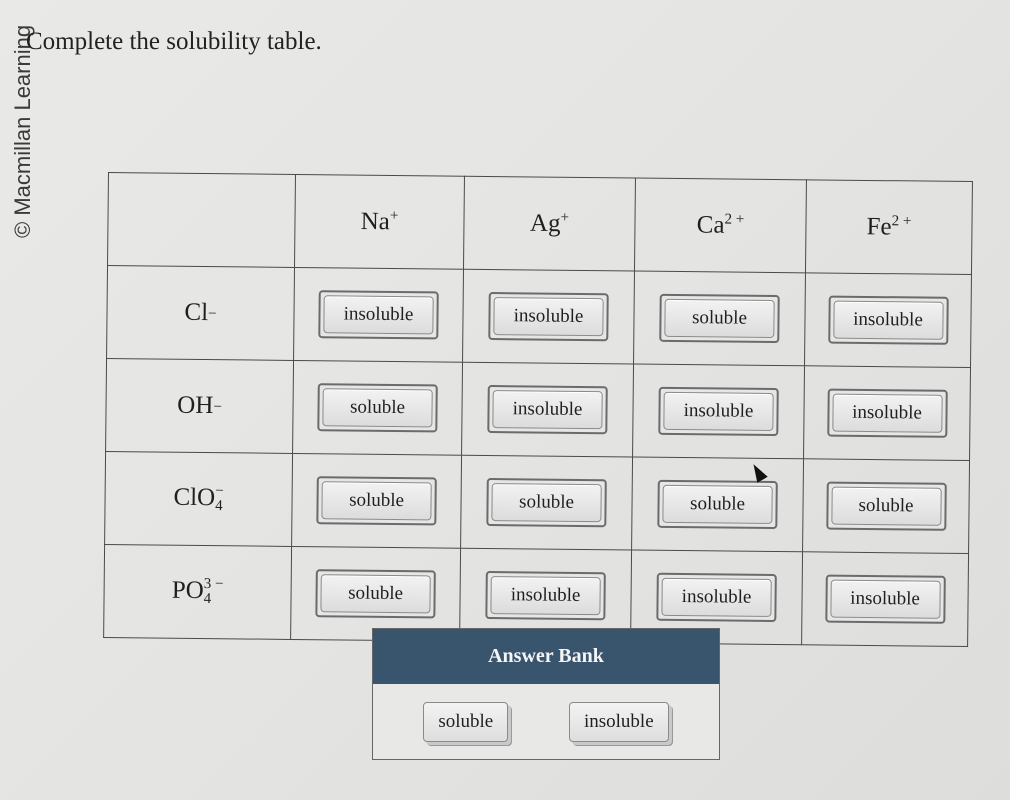  What do you see at coordinates (710, 225) in the screenshot?
I see `cation-symbol: Ca` at bounding box center [710, 225].